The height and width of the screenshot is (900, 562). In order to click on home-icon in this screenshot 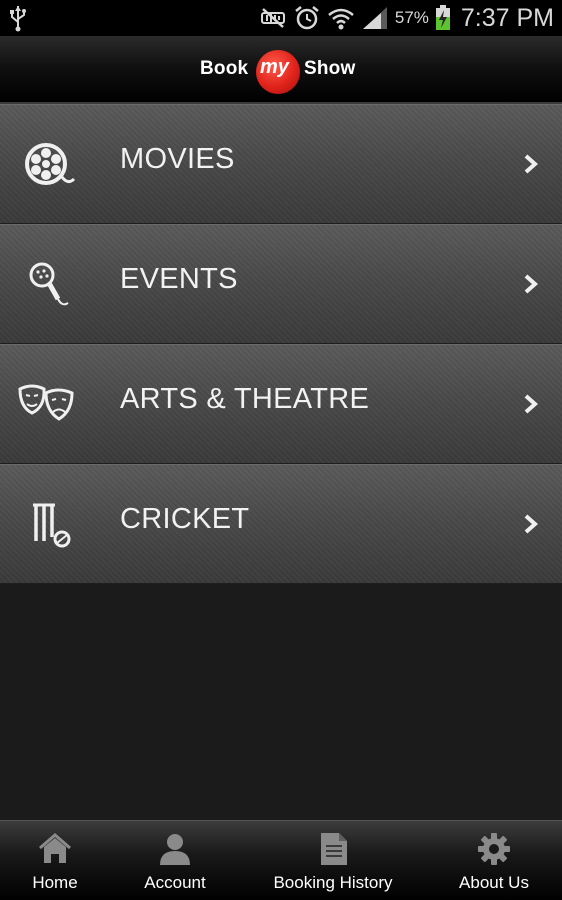, I will do `click(55, 848)`.